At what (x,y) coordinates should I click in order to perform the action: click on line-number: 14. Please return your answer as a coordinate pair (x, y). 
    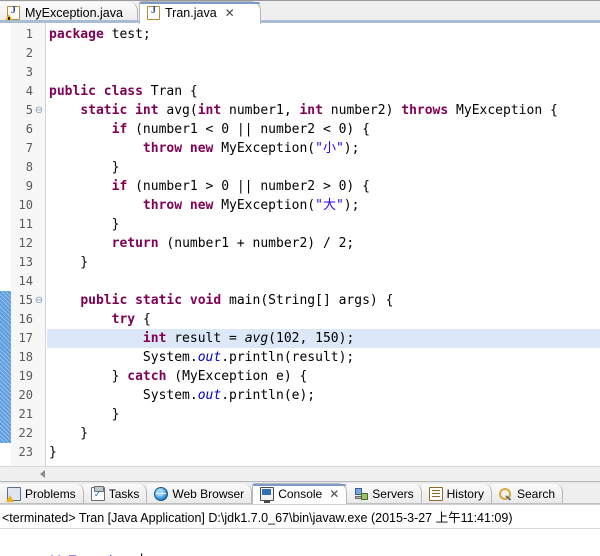
    Looking at the image, I should click on (25, 281).